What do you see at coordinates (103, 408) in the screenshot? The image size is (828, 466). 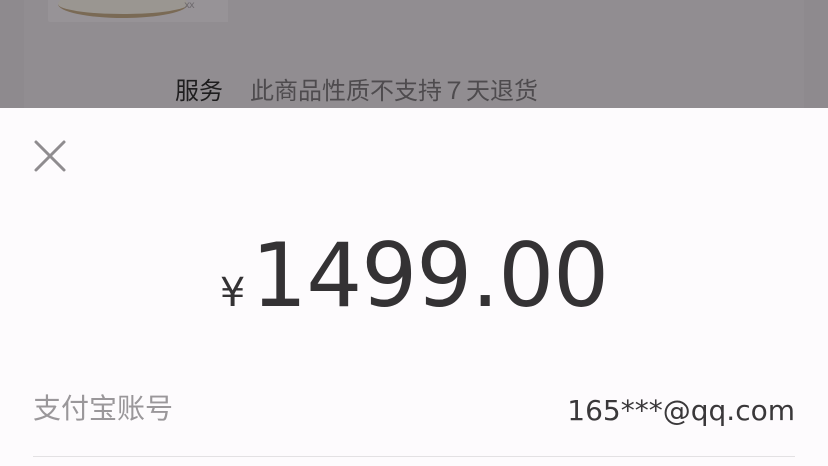 I see `account-label: 支付宝账号` at bounding box center [103, 408].